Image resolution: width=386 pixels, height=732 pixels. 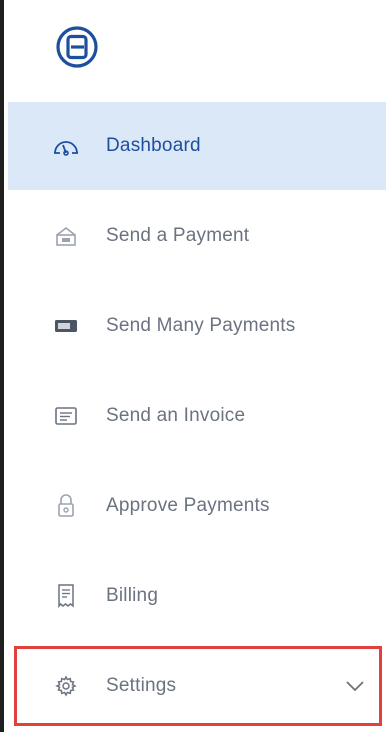 What do you see at coordinates (176, 415) in the screenshot?
I see `sidebar-item-label: Send an Invoice` at bounding box center [176, 415].